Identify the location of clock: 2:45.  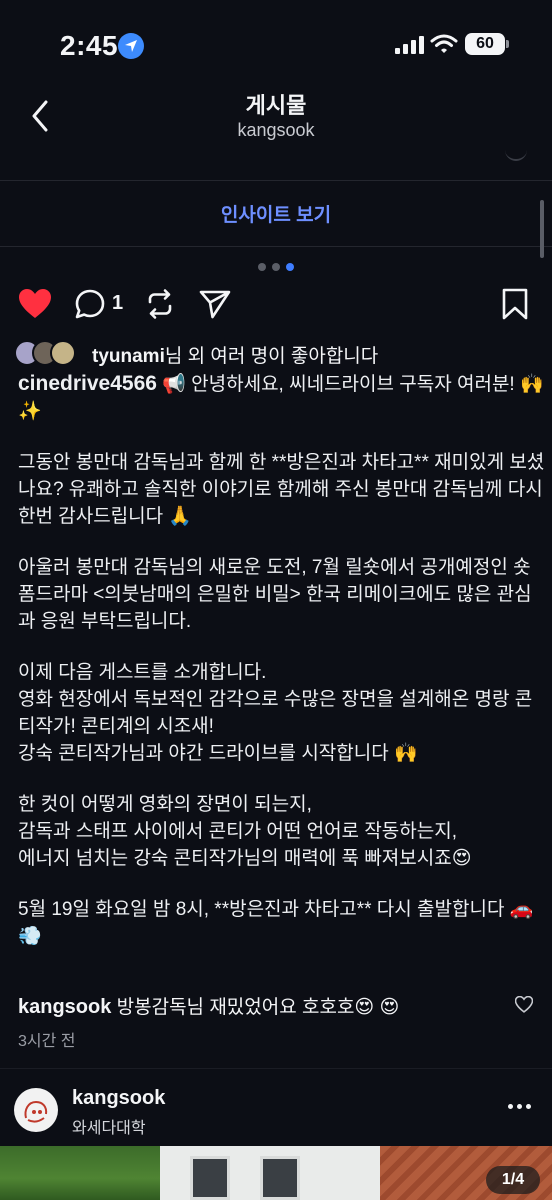
(89, 45).